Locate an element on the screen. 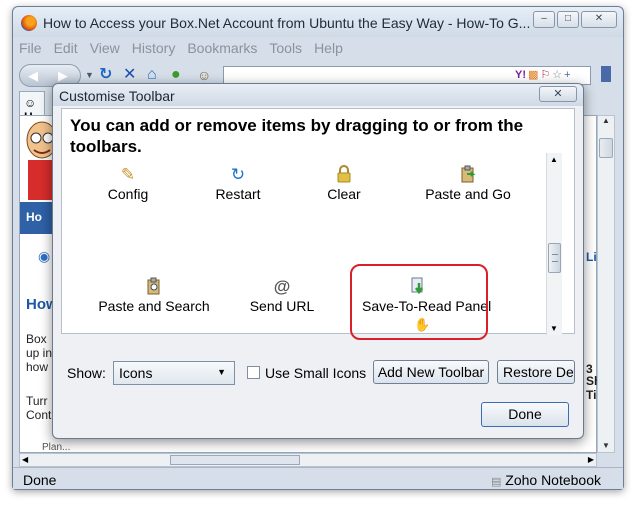  hand-cursor-icon: ✋ is located at coordinates (422, 324).